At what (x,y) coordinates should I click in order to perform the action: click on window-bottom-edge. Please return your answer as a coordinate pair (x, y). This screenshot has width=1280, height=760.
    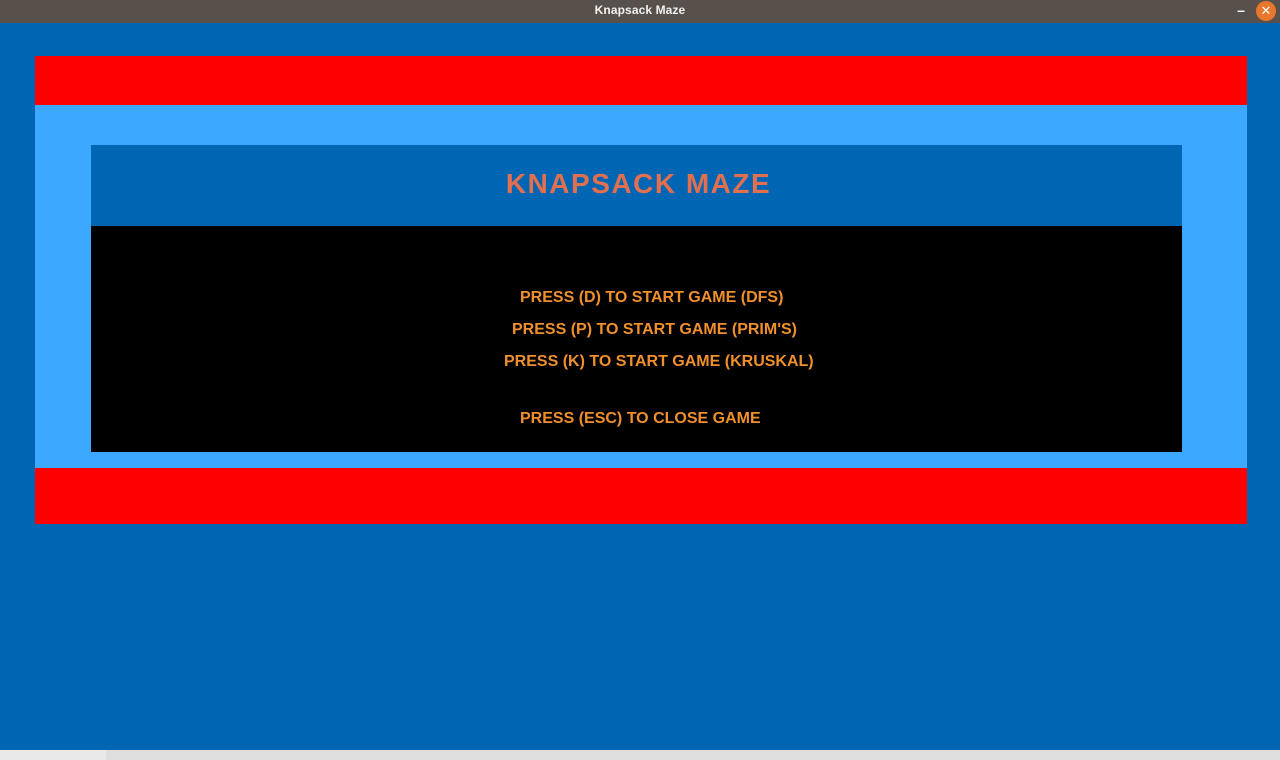
    Looking at the image, I should click on (640, 755).